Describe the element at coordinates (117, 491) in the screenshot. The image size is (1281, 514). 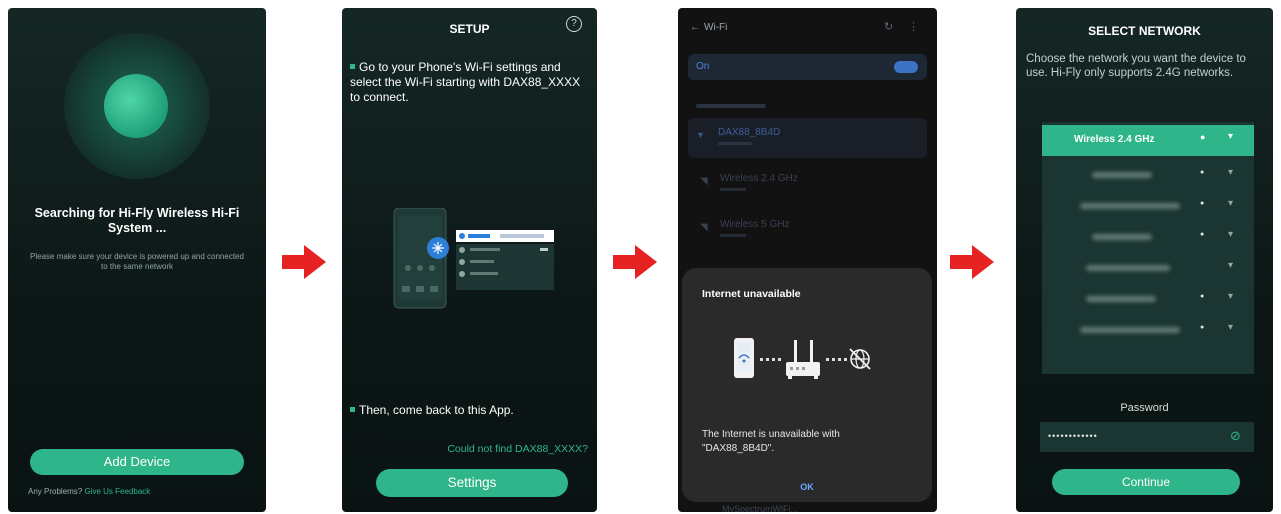
I see `feedback-link: Give Us Feedback` at that location.